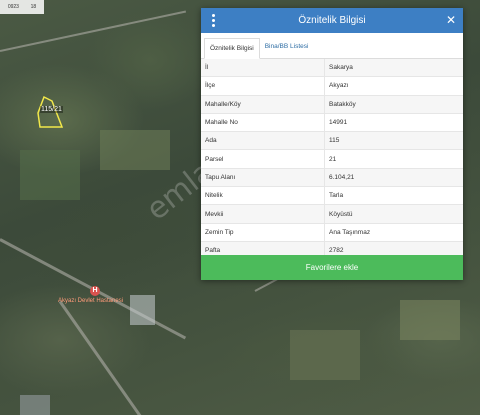 The width and height of the screenshot is (480, 415). What do you see at coordinates (213, 20) in the screenshot?
I see `vertical-dots-icon` at bounding box center [213, 20].